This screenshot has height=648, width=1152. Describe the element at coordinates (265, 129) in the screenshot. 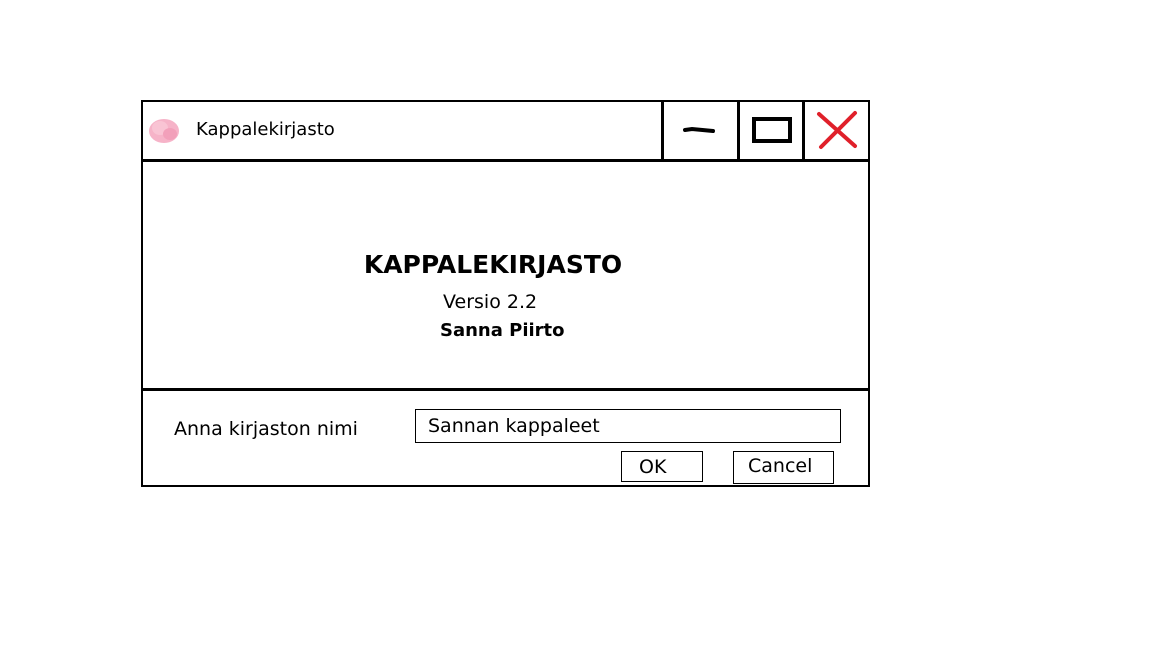

I see `window-title: Kappalekirjasto` at that location.